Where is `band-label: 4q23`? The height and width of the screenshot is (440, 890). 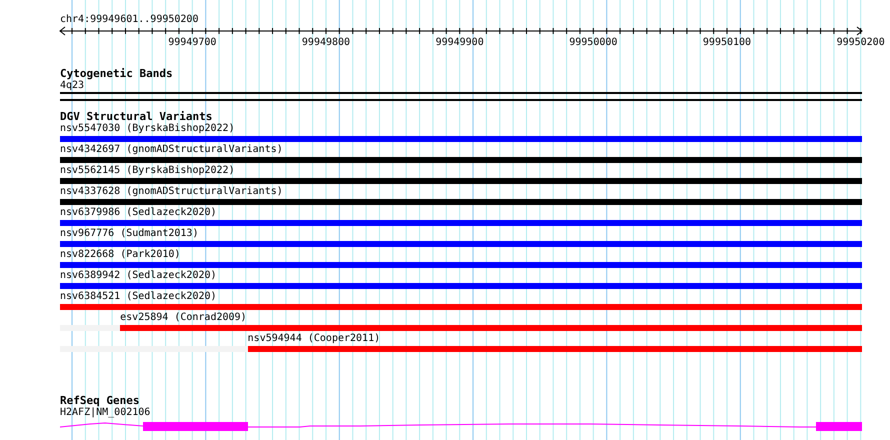 band-label: 4q23 is located at coordinates (73, 86).